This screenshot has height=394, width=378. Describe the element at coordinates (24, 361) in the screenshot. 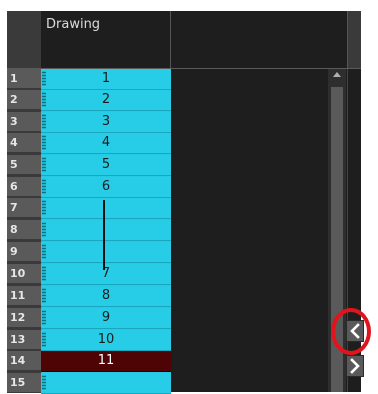

I see `frame-number: 14` at that location.